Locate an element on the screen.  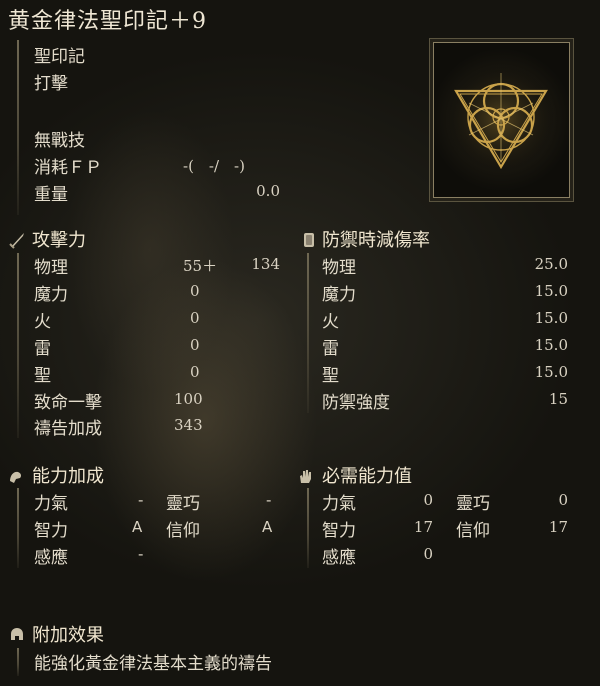
scaling-label-arc: 感應 is located at coordinates (51, 558).